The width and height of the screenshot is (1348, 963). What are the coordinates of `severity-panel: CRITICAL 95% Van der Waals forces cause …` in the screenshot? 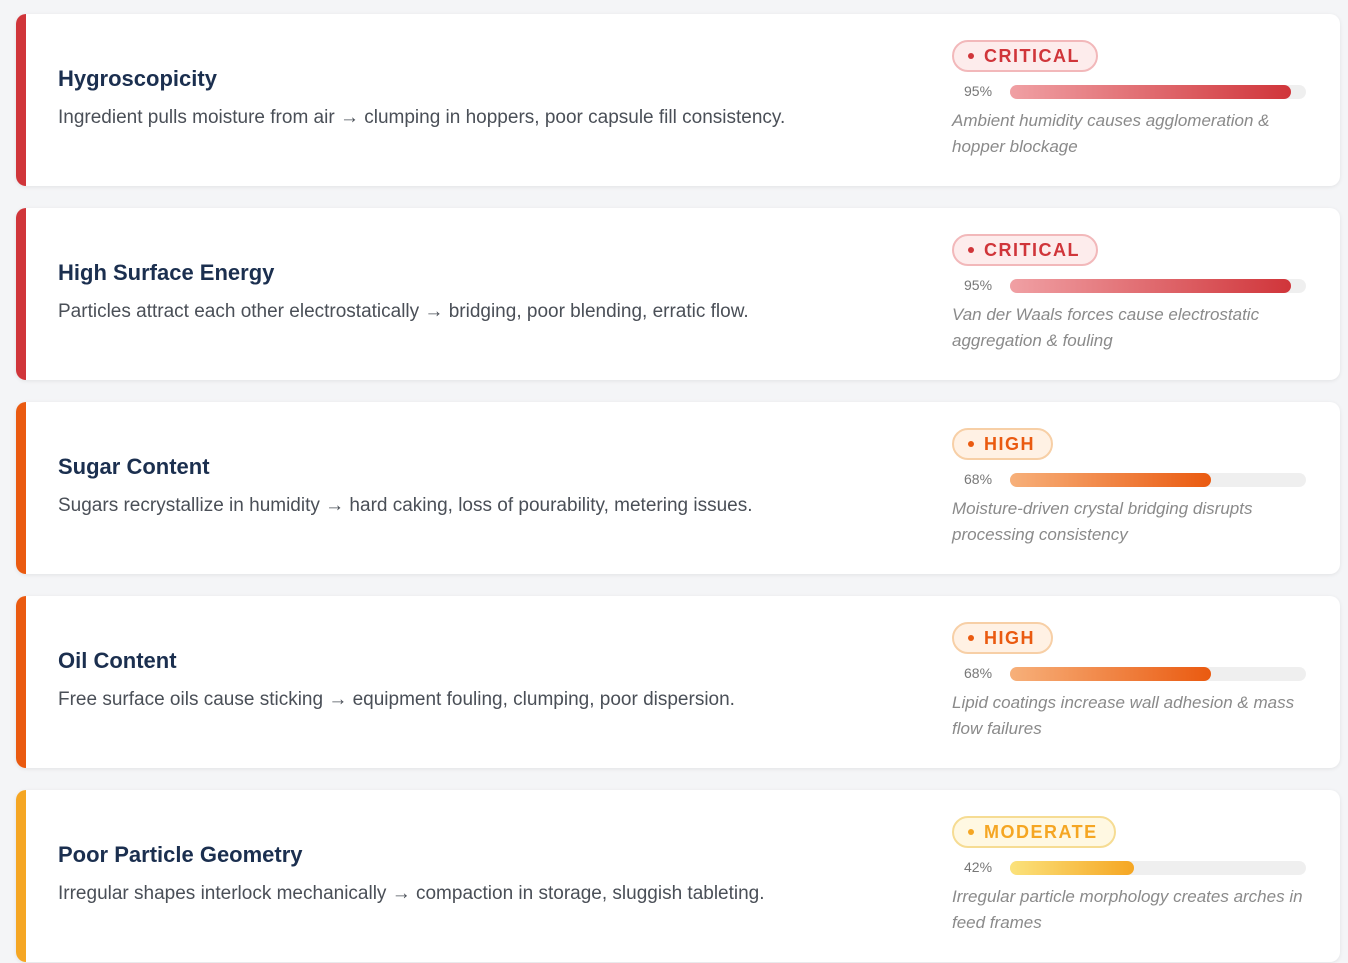 It's located at (1132, 294).